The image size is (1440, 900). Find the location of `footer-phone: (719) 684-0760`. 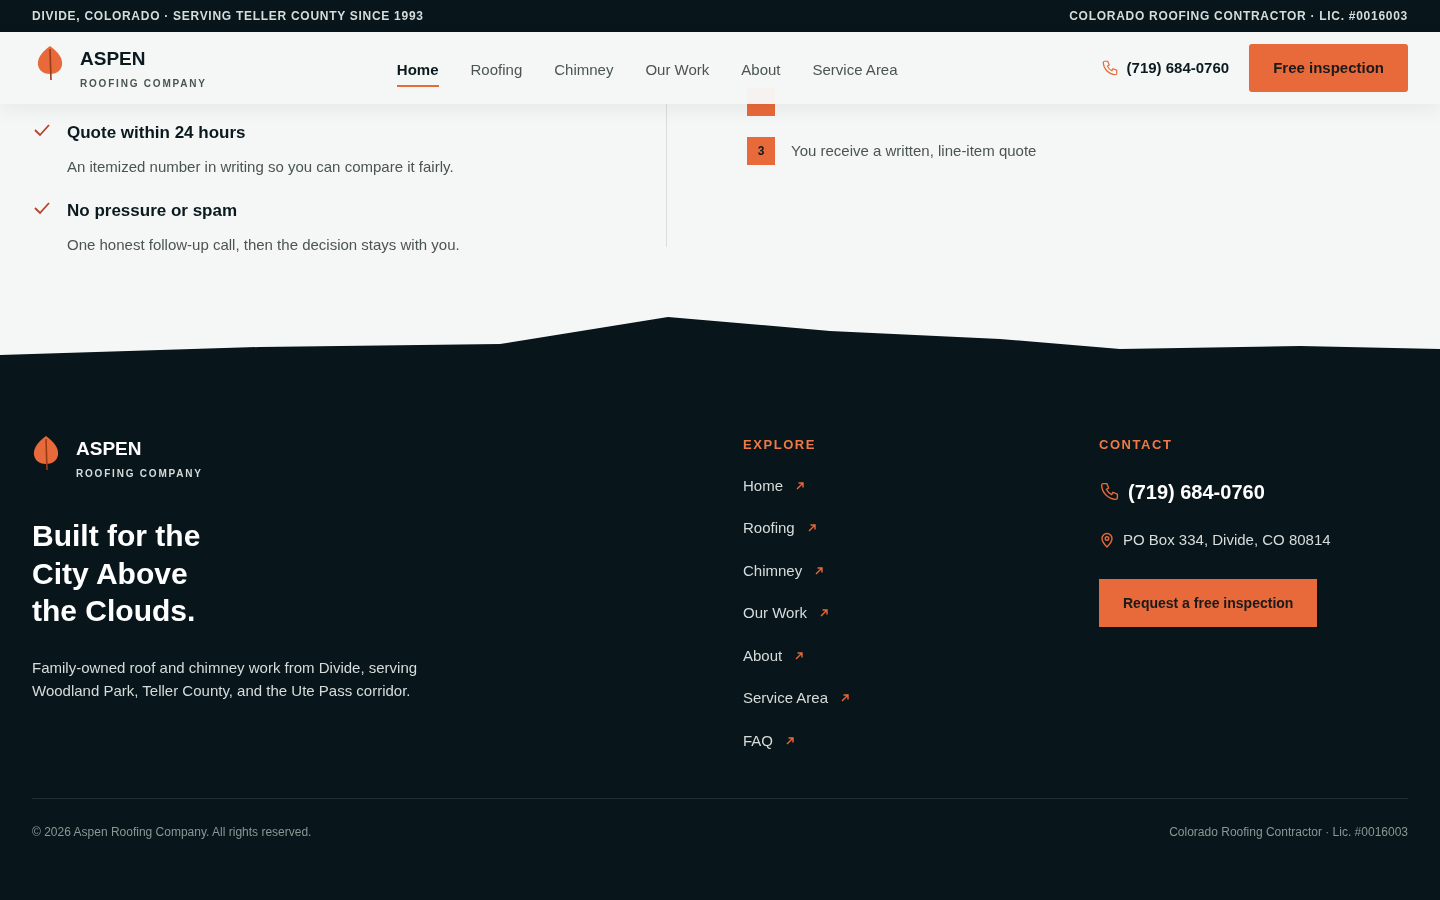

footer-phone: (719) 684-0760 is located at coordinates (1196, 491).